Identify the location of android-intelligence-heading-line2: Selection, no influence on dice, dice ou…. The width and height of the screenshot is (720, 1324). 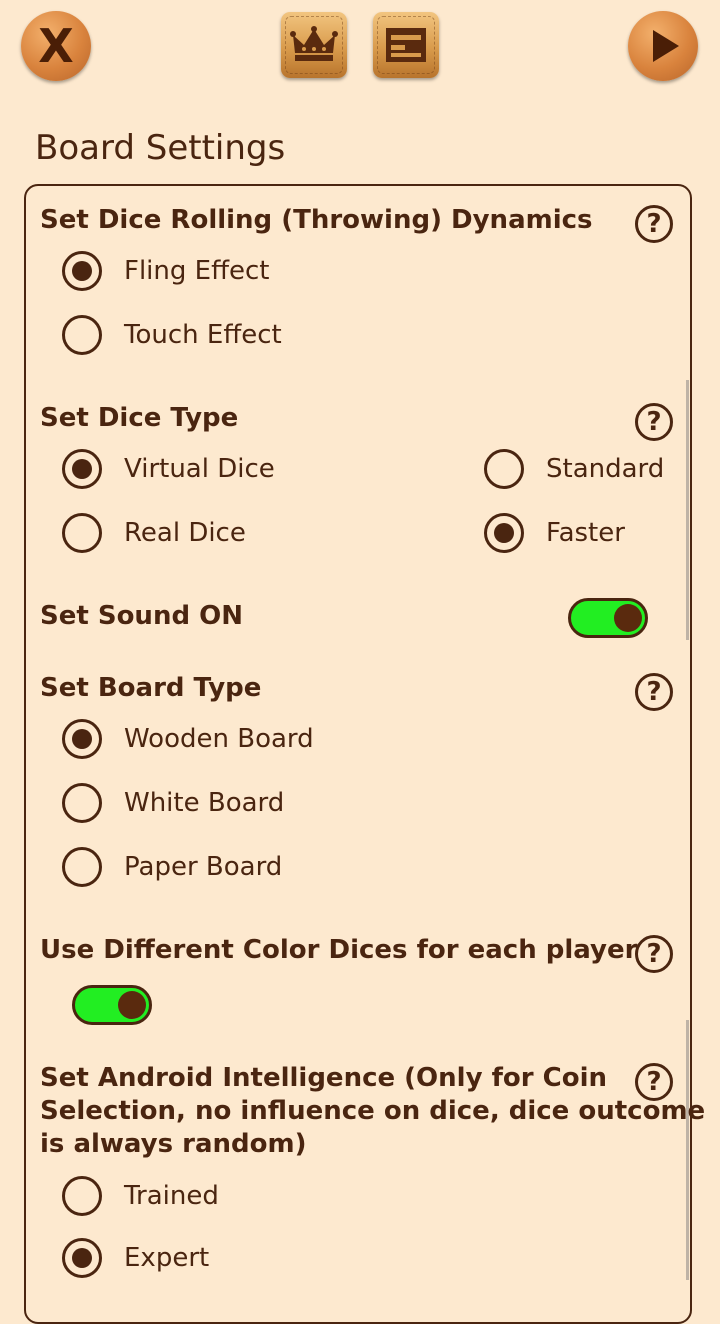
(373, 1111).